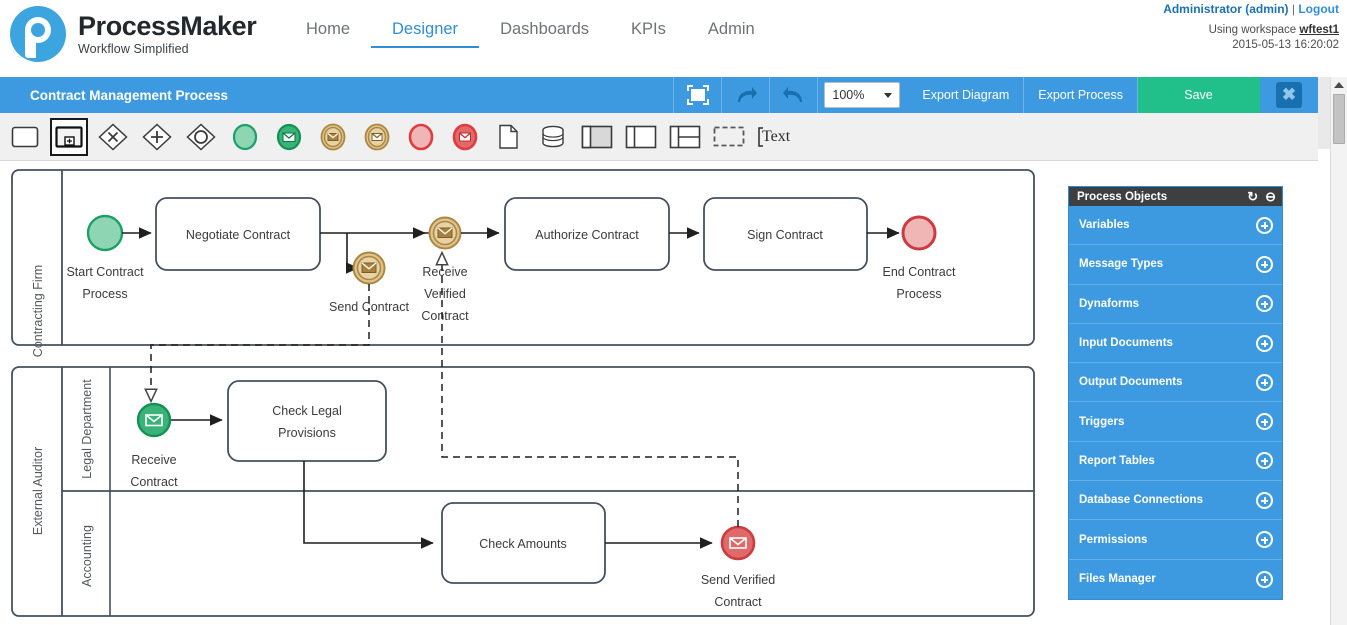 The width and height of the screenshot is (1347, 625). Describe the element at coordinates (773, 137) in the screenshot. I see `text-annotation-shape: Text` at that location.